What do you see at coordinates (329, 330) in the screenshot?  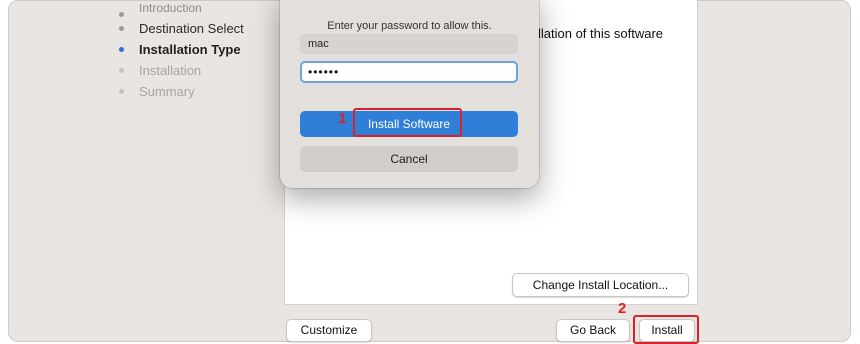 I see `customize-button: Customize` at bounding box center [329, 330].